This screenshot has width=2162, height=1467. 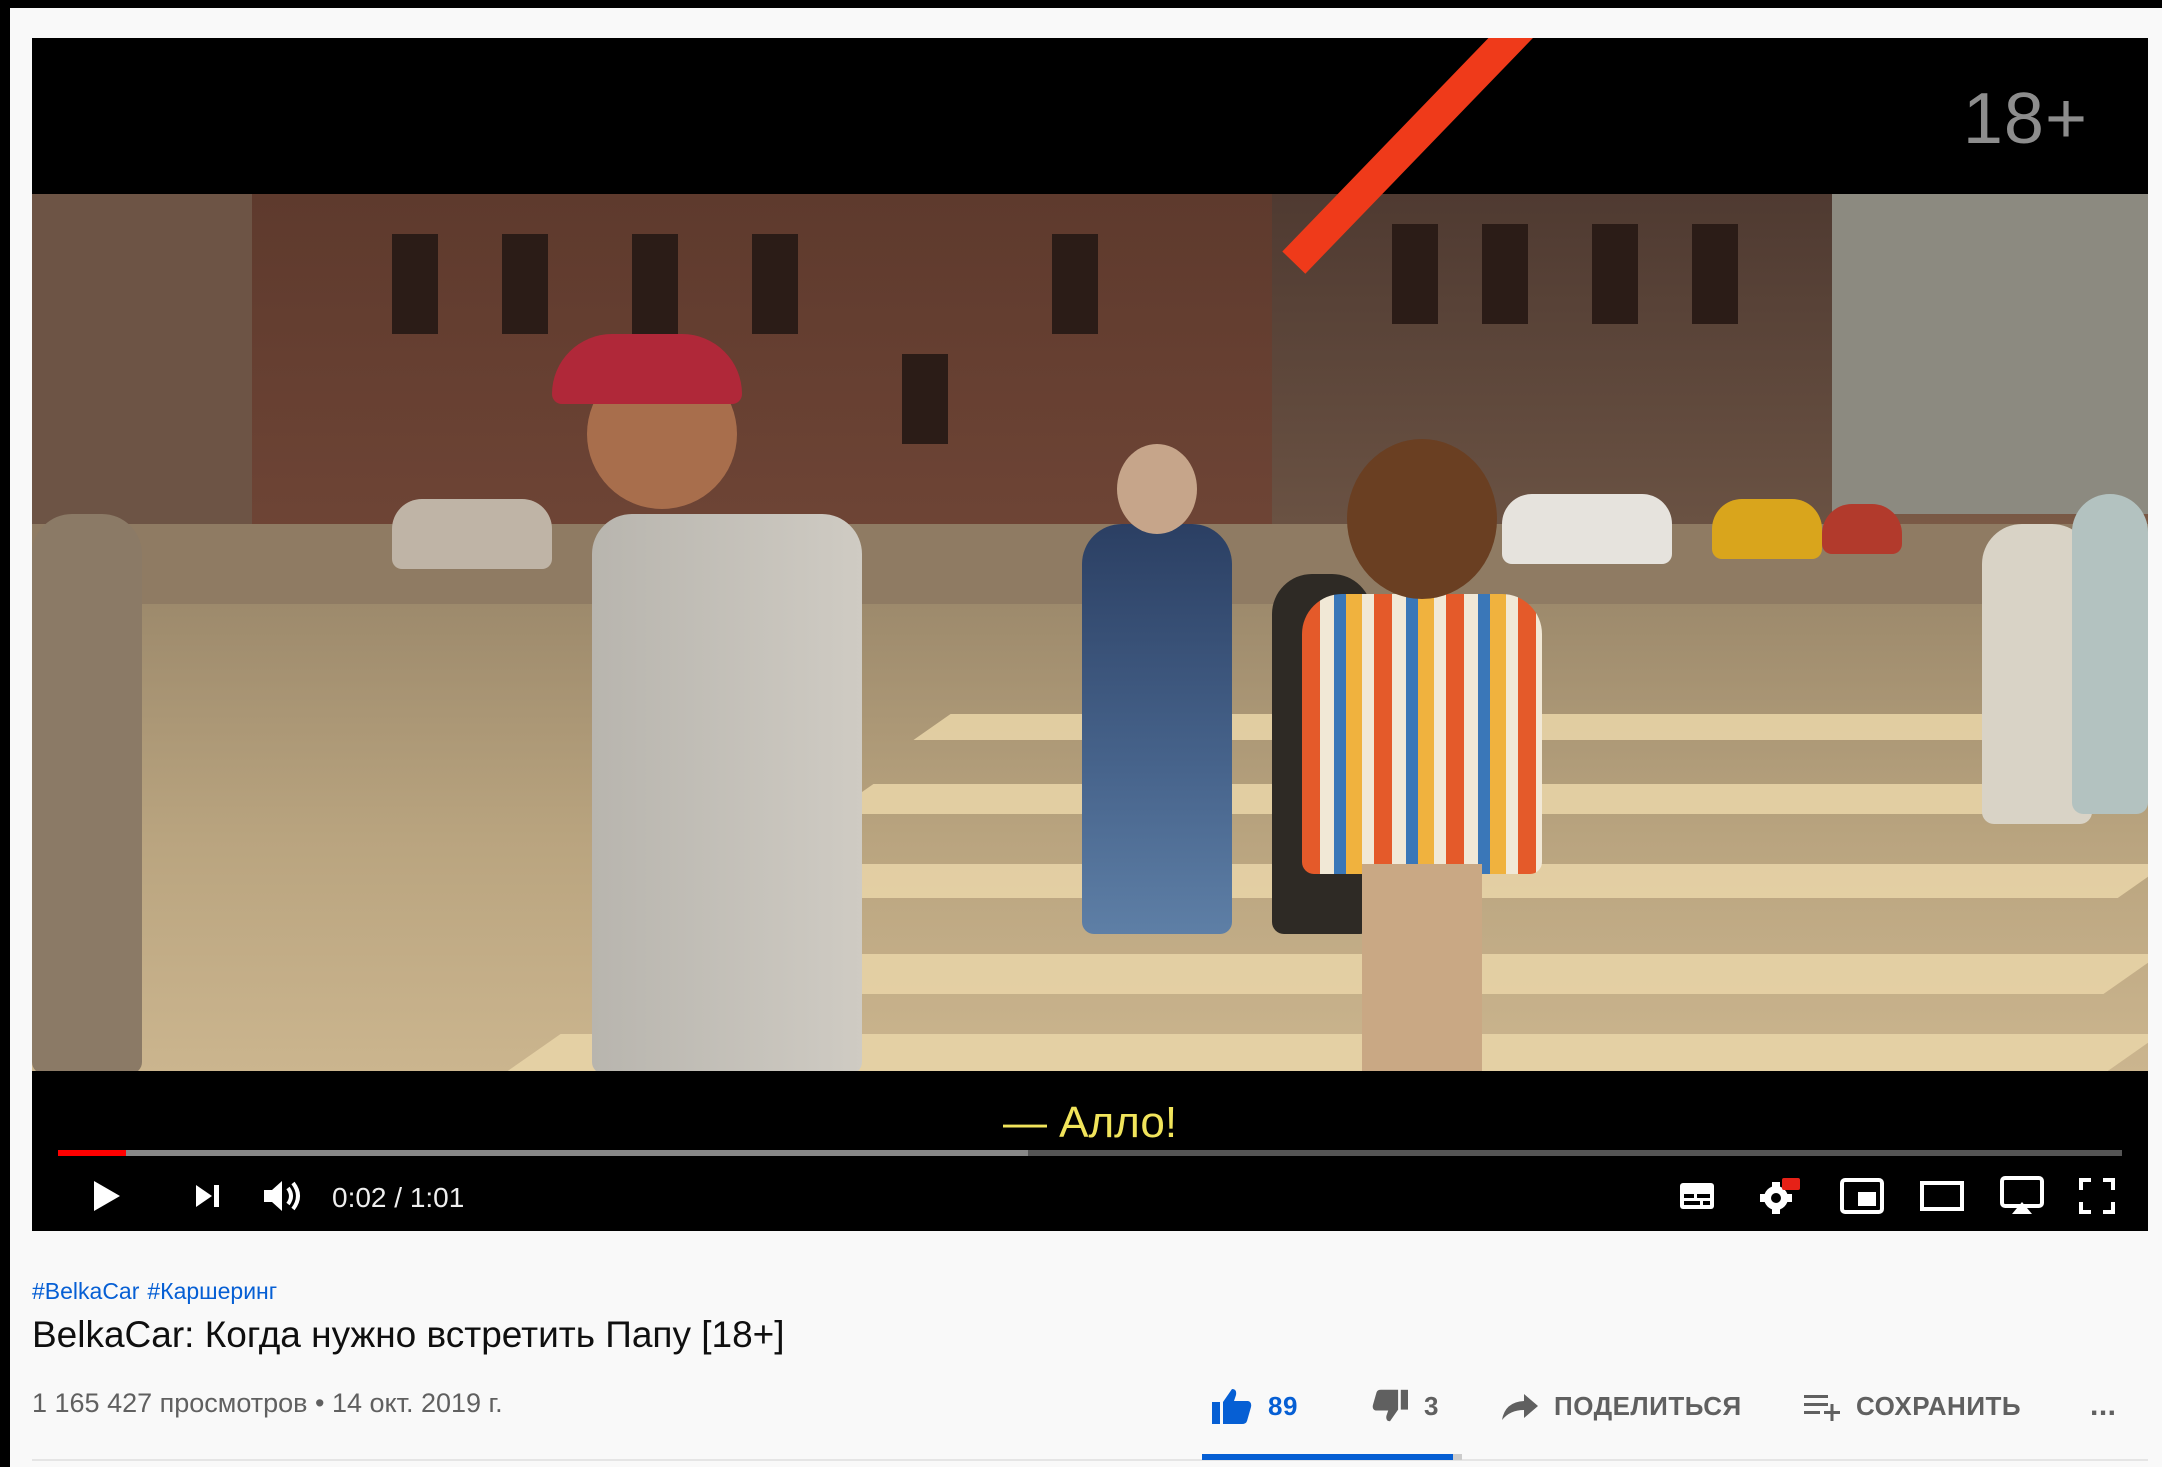 I want to click on video-meta: 1 165 427 просмотров • 14 окт. 2019 г., so click(x=267, y=1403).